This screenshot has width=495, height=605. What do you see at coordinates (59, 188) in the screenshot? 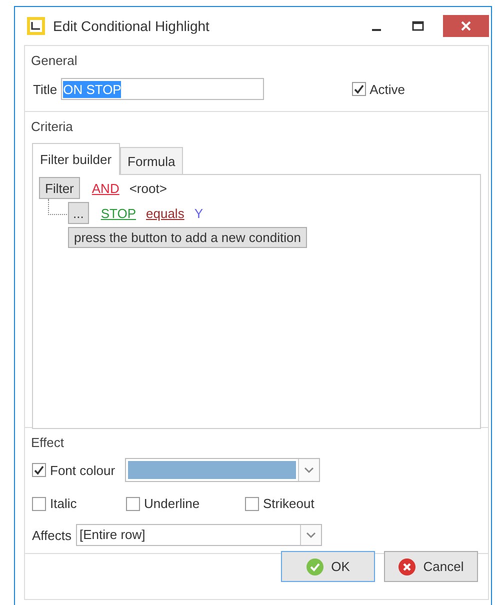
I see `filter-button: Filter` at bounding box center [59, 188].